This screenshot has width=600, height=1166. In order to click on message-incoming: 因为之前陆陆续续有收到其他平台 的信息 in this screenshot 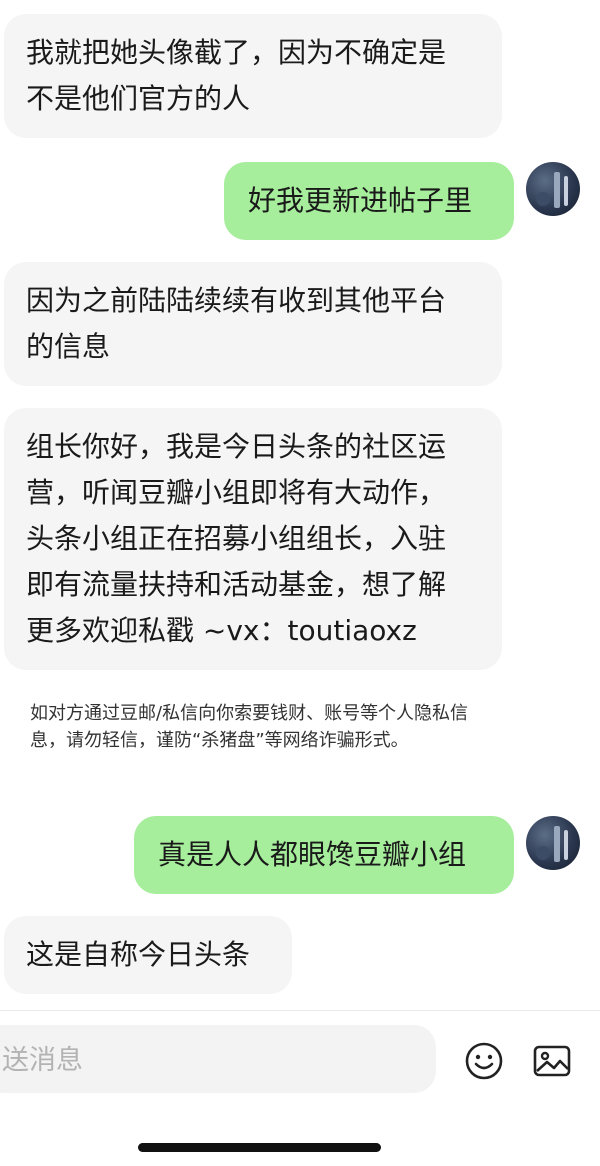, I will do `click(253, 324)`.